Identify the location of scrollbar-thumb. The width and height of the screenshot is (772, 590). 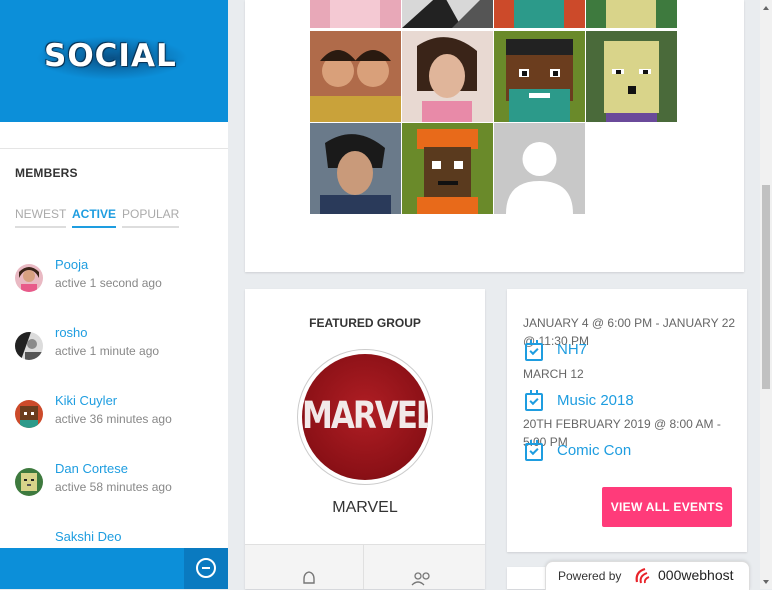
(766, 287).